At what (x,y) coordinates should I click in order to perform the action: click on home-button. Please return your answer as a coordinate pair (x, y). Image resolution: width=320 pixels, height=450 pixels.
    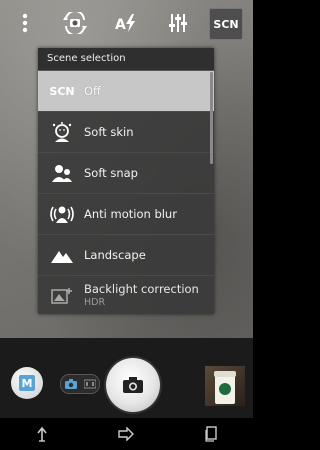
    Looking at the image, I should click on (126, 434).